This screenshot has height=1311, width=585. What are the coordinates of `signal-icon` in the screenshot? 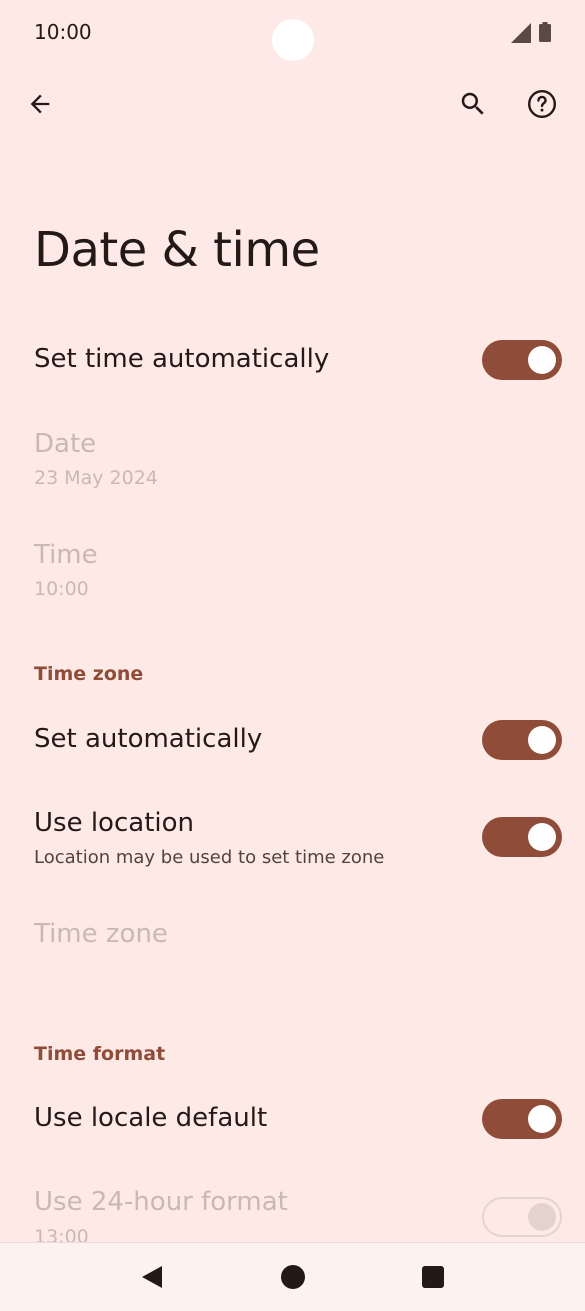 It's located at (521, 33).